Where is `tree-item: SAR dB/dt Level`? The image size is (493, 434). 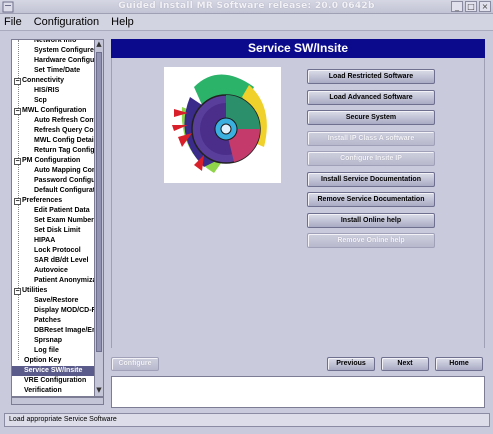
tree-item: SAR dB/dt Level is located at coordinates (50, 261).